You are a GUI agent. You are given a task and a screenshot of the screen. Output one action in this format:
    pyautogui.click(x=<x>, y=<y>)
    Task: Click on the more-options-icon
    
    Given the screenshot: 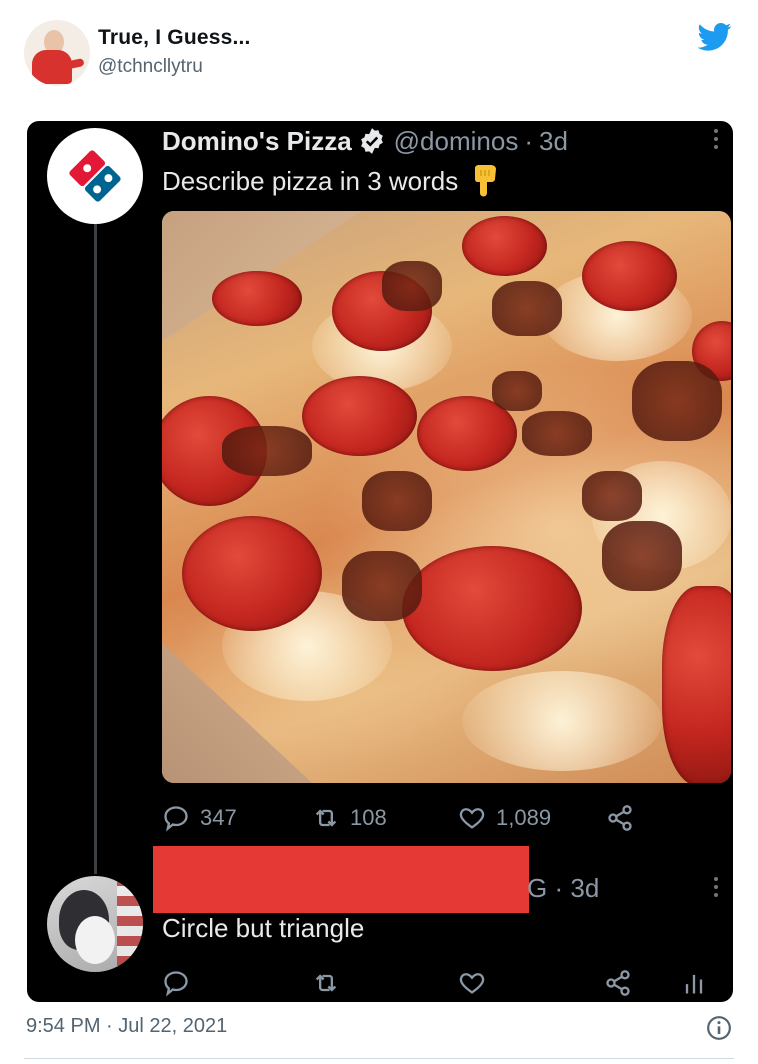 What is the action you would take?
    pyautogui.click(x=716, y=140)
    